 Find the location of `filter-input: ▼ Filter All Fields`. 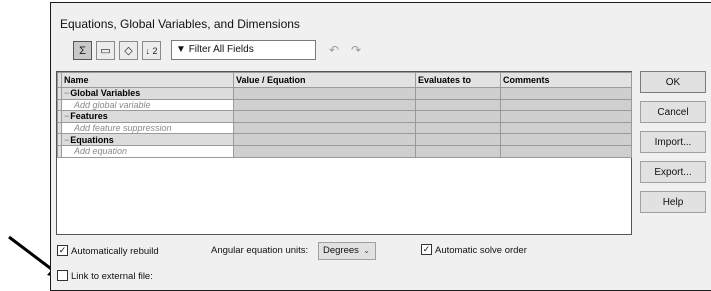

filter-input: ▼ Filter All Fields is located at coordinates (243, 50).